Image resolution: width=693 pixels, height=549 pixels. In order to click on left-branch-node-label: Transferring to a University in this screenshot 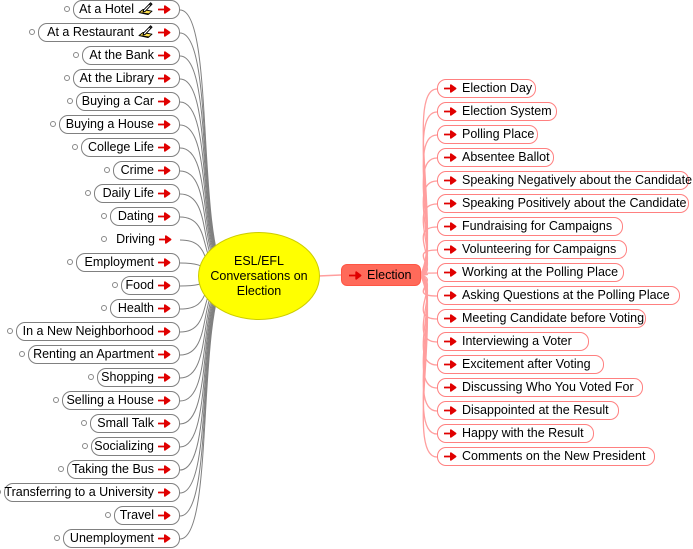, I will do `click(79, 492)`.